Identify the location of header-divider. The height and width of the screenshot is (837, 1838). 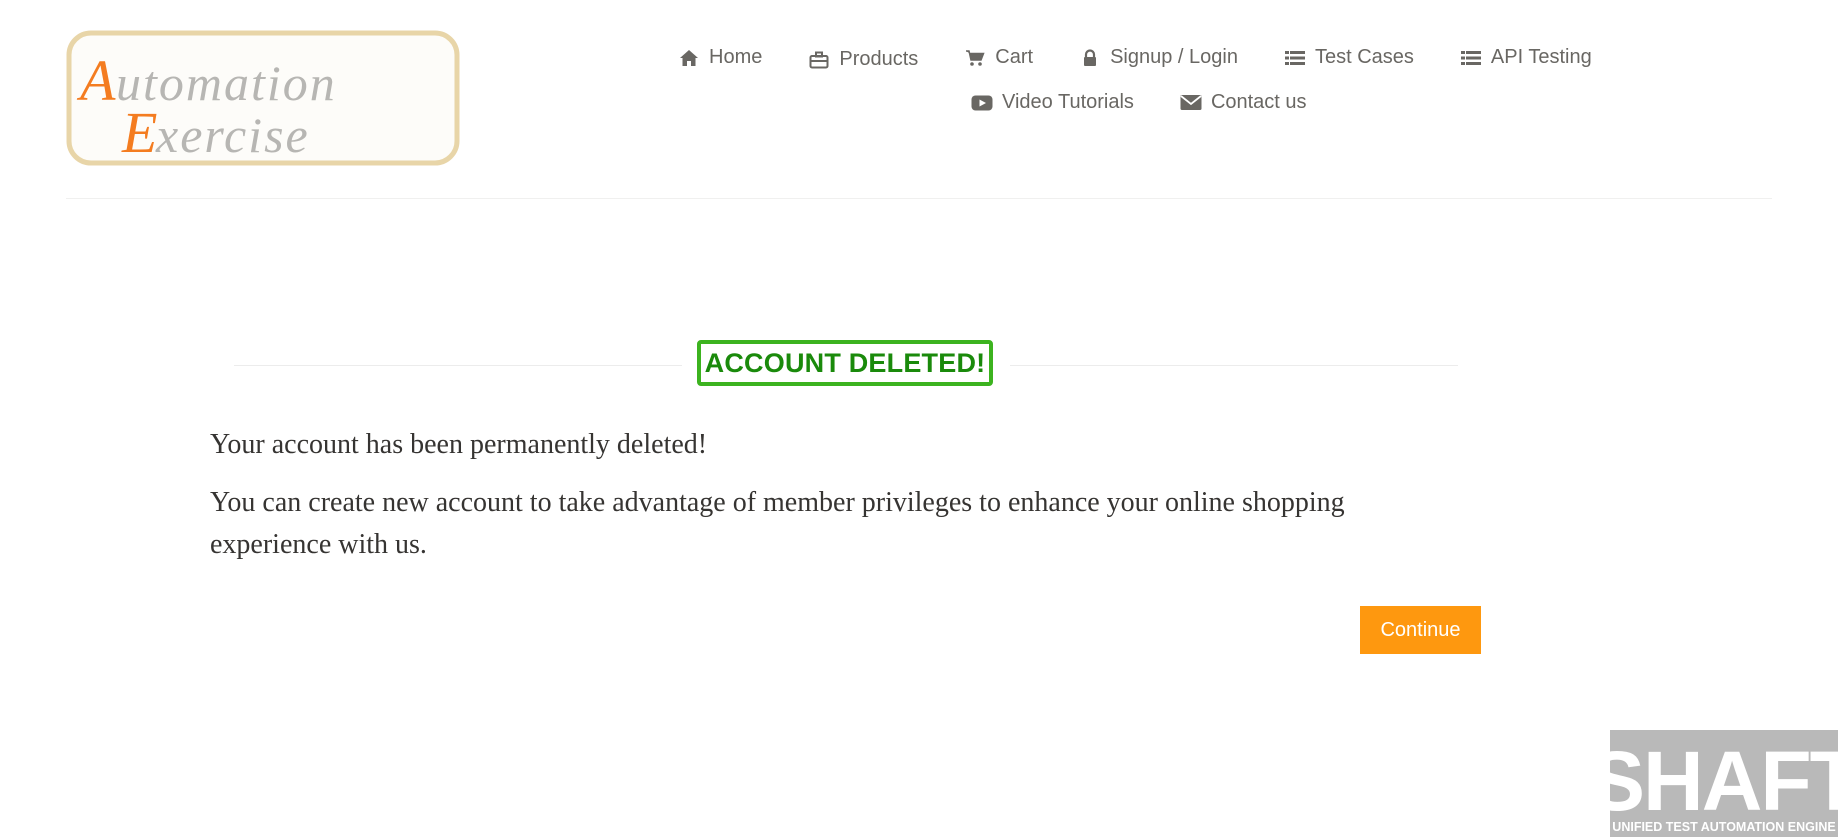
(919, 198).